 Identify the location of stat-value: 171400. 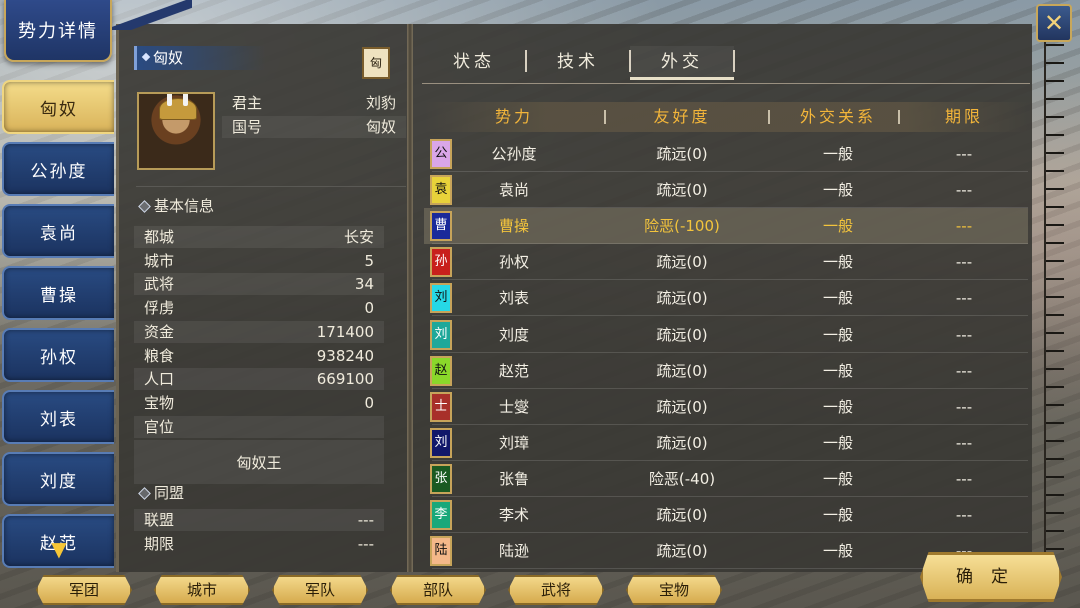
(345, 331).